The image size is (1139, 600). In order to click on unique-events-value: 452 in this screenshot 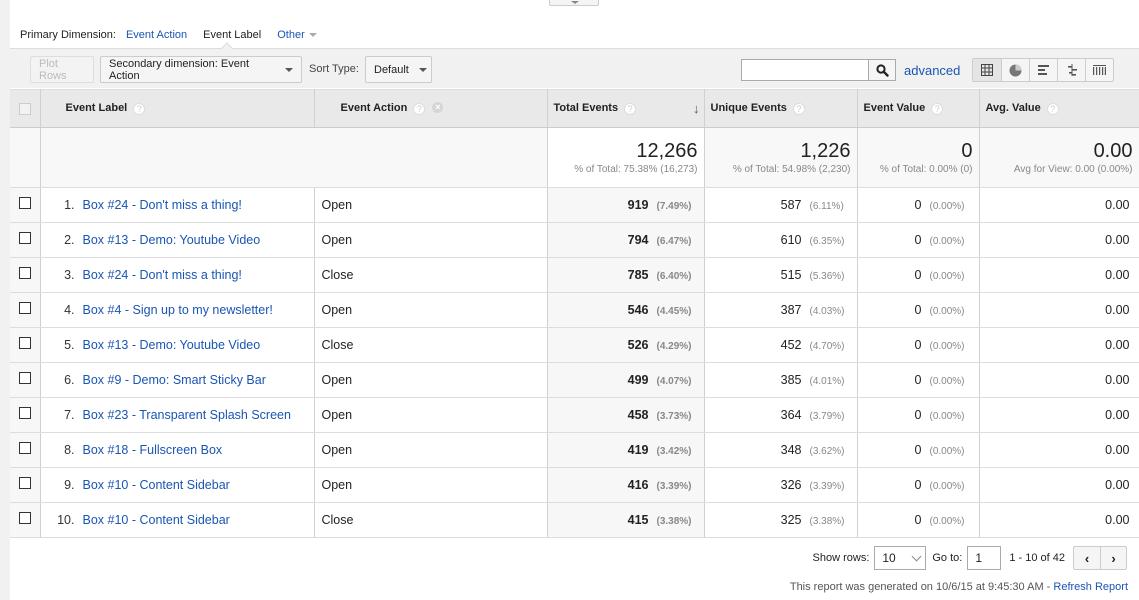, I will do `click(791, 345)`.